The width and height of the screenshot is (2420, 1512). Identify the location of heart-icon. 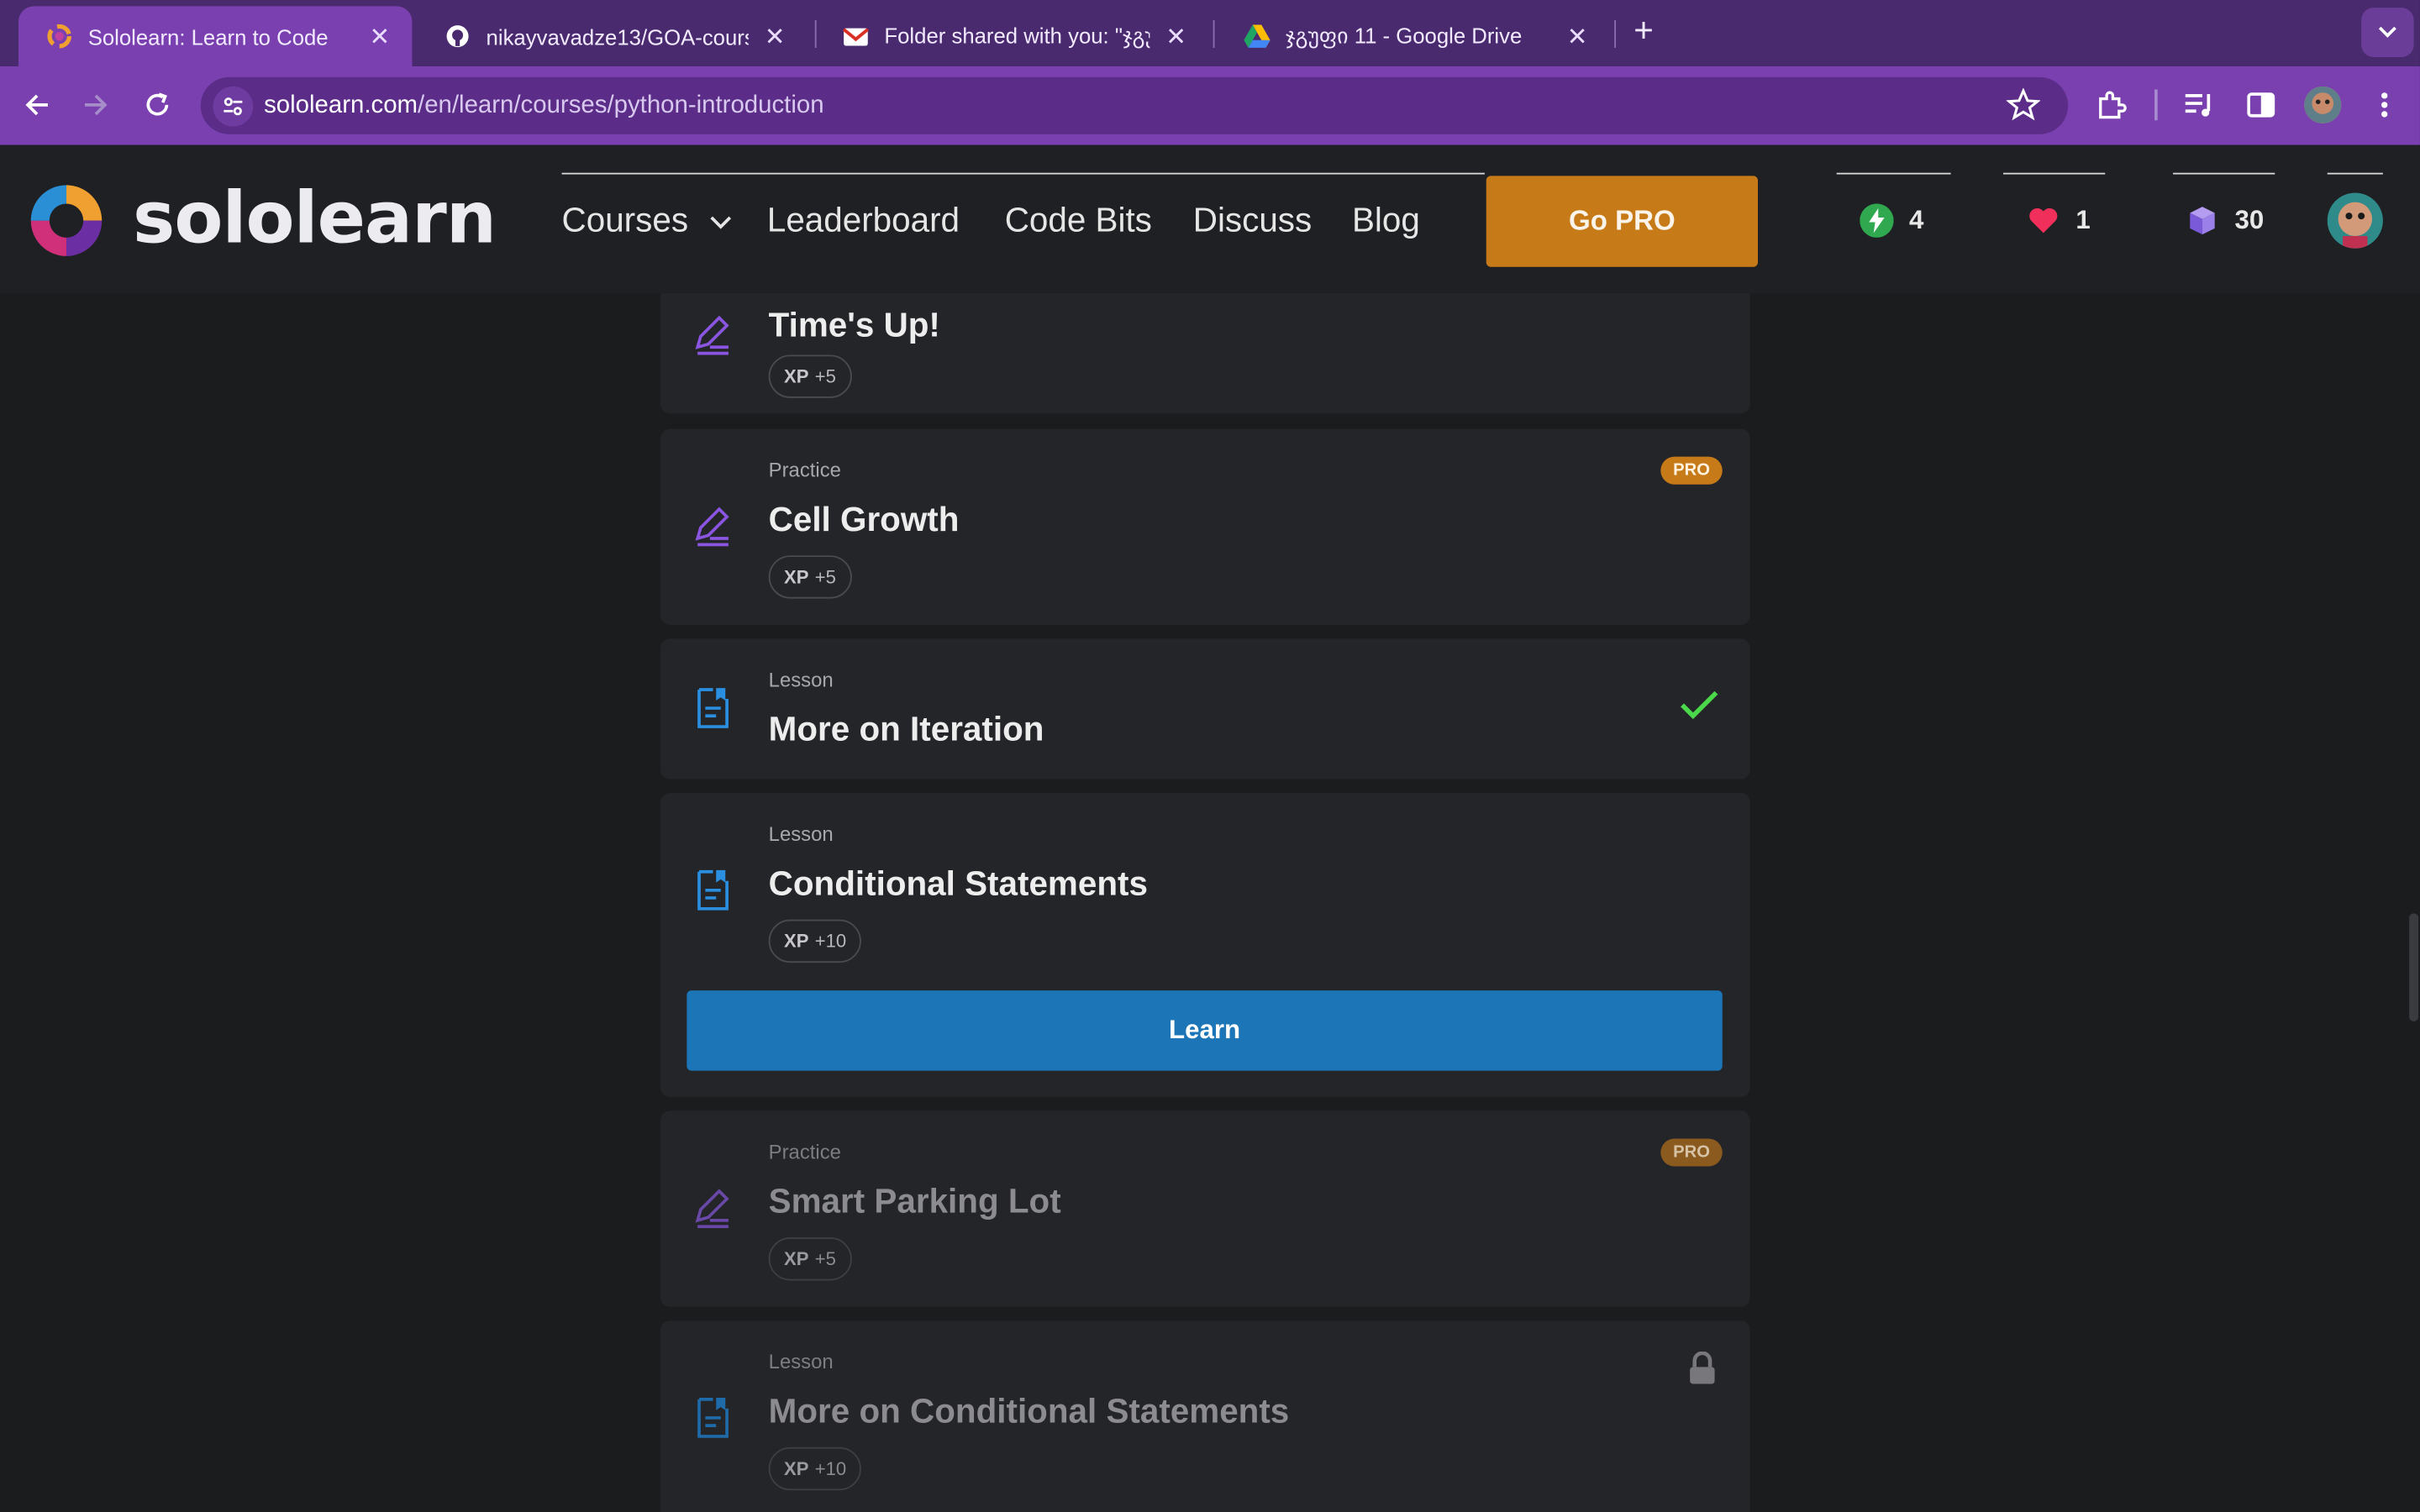
(2044, 220).